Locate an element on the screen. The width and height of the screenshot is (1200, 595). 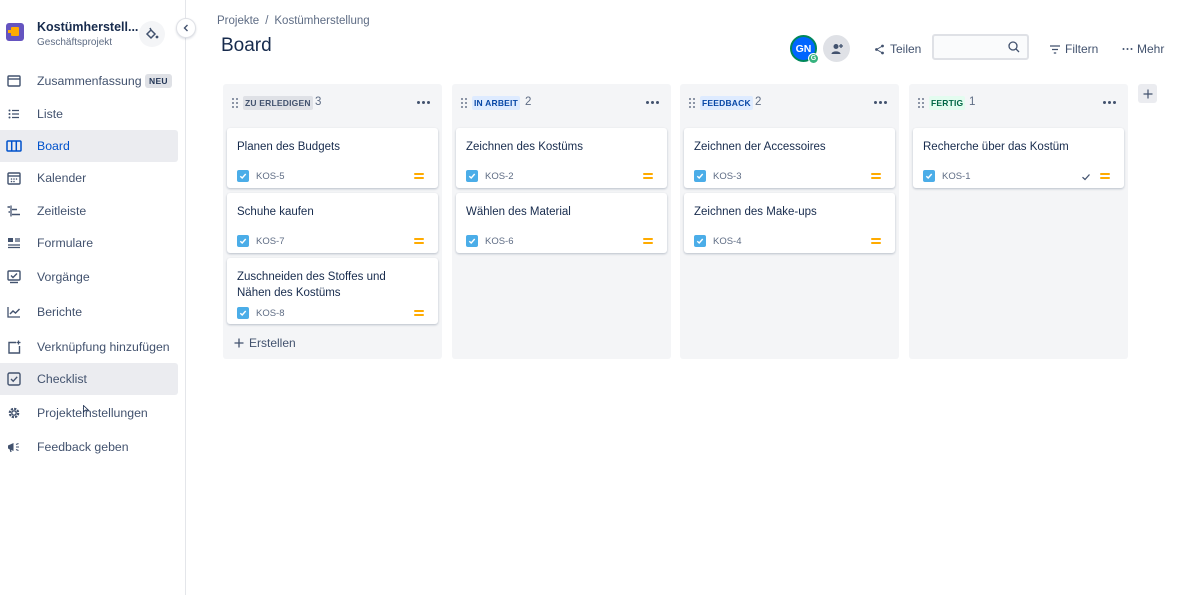
sidebar-item-label: Kalender is located at coordinates (62, 178).